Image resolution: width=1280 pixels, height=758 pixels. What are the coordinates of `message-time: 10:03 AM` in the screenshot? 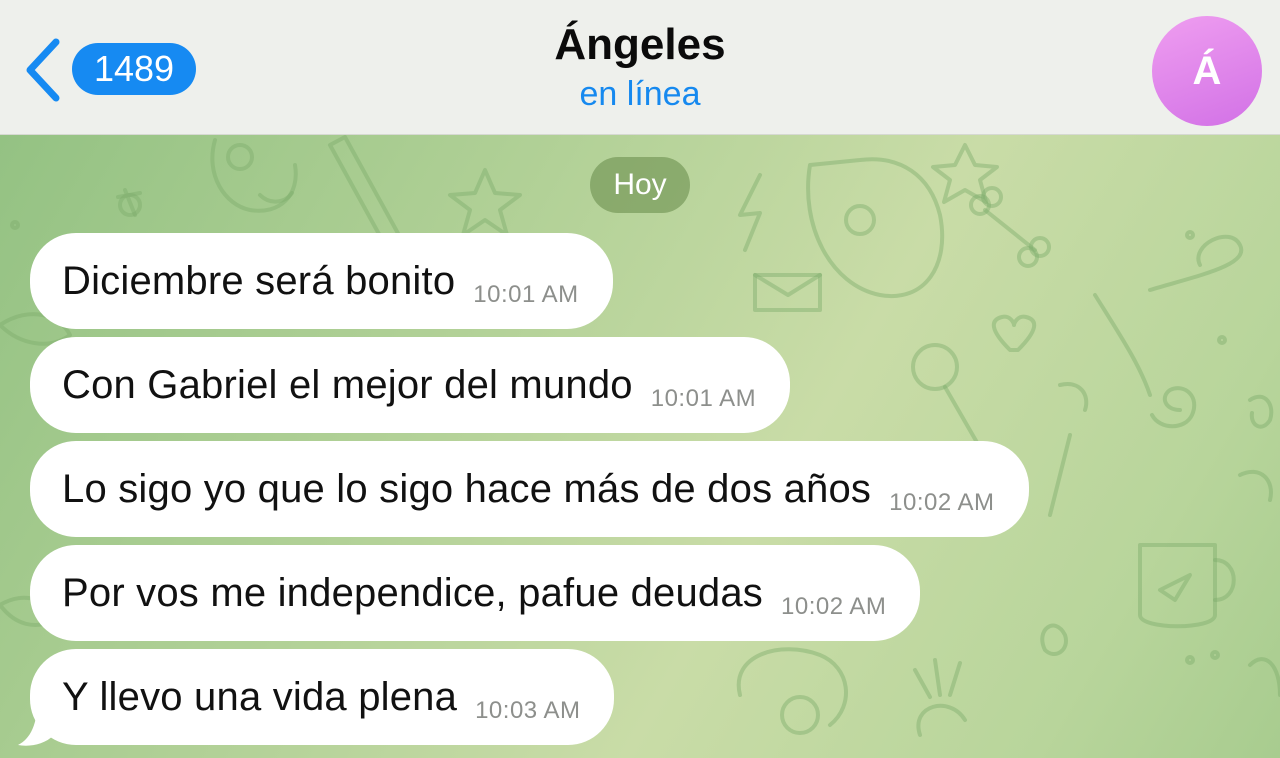 It's located at (528, 710).